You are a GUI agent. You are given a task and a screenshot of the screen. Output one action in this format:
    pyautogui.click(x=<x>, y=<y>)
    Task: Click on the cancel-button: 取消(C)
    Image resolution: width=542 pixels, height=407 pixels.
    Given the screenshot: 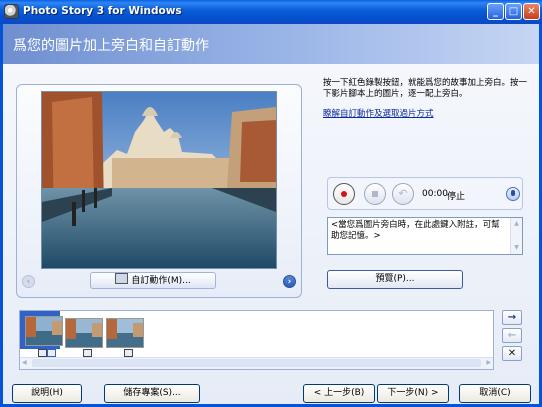 What is the action you would take?
    pyautogui.click(x=495, y=393)
    